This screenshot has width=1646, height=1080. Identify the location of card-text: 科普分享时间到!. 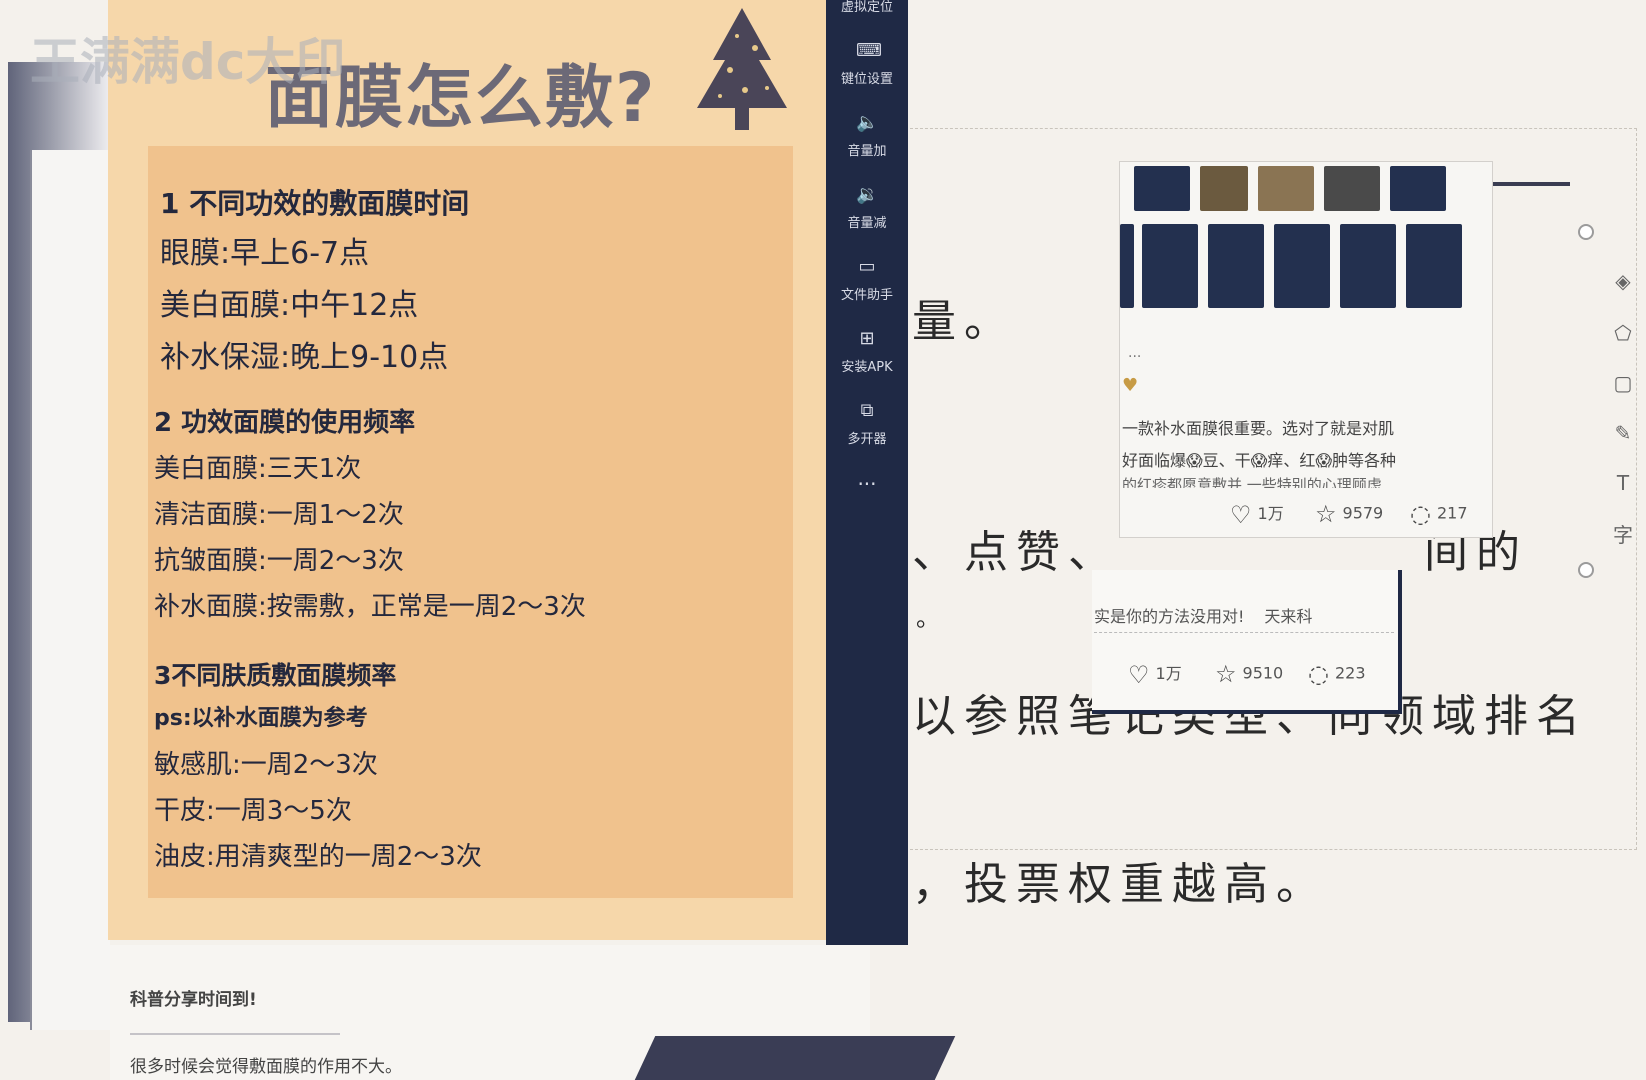
(193, 1000).